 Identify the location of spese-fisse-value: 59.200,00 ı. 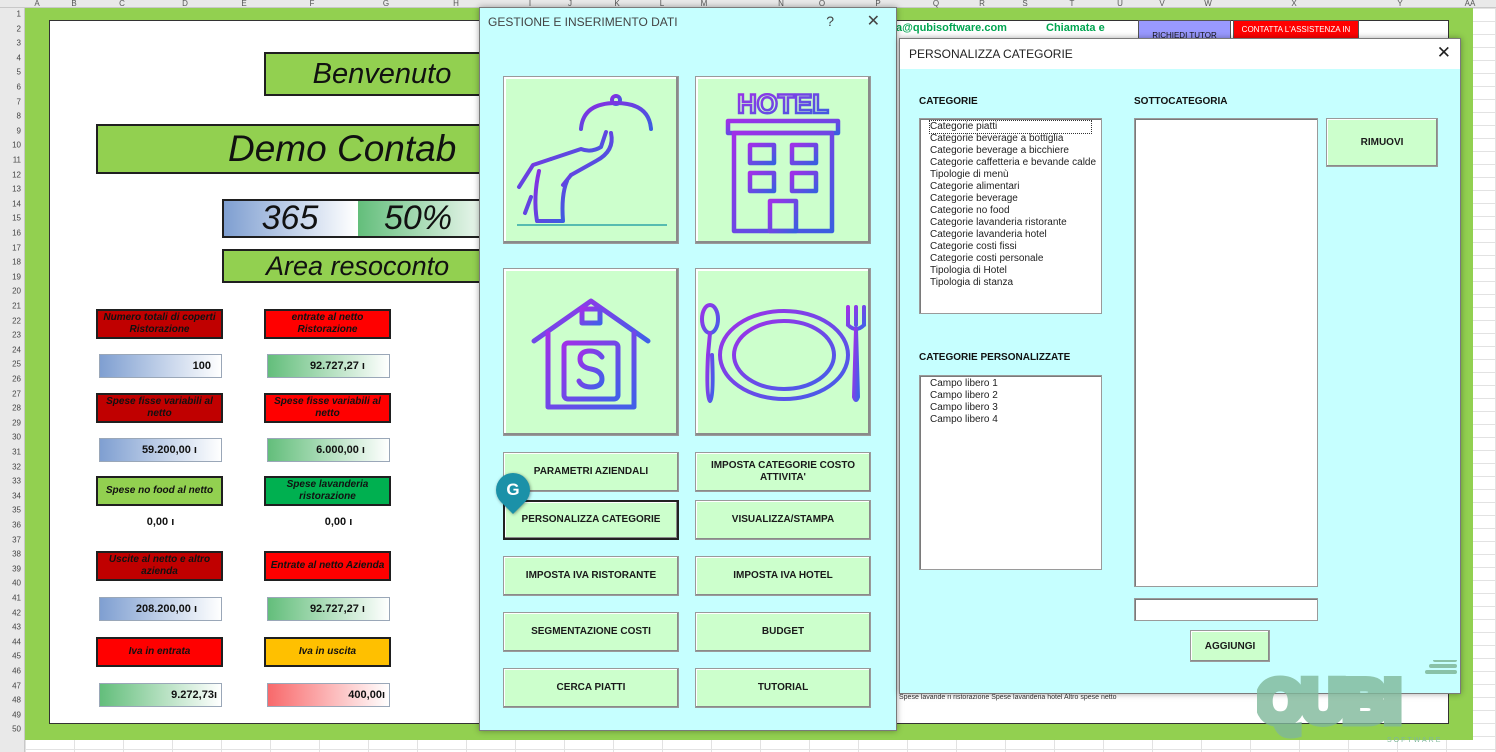
(160, 450).